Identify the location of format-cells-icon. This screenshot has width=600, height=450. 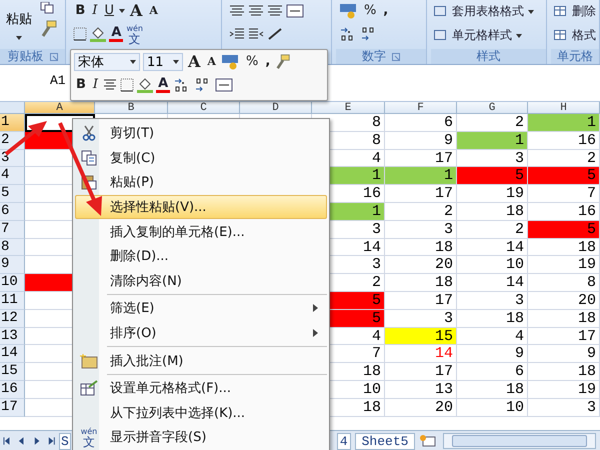
(89, 388).